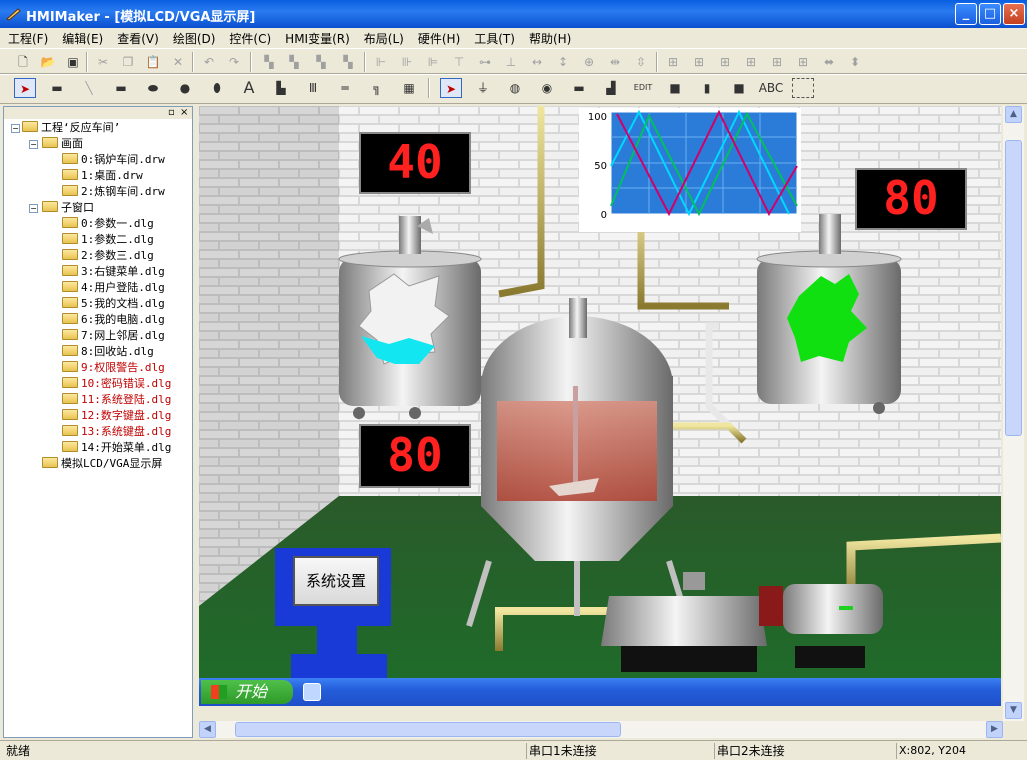 The image size is (1027, 760). Describe the element at coordinates (675, 88) in the screenshot. I see `panel-control-icon: ■` at that location.